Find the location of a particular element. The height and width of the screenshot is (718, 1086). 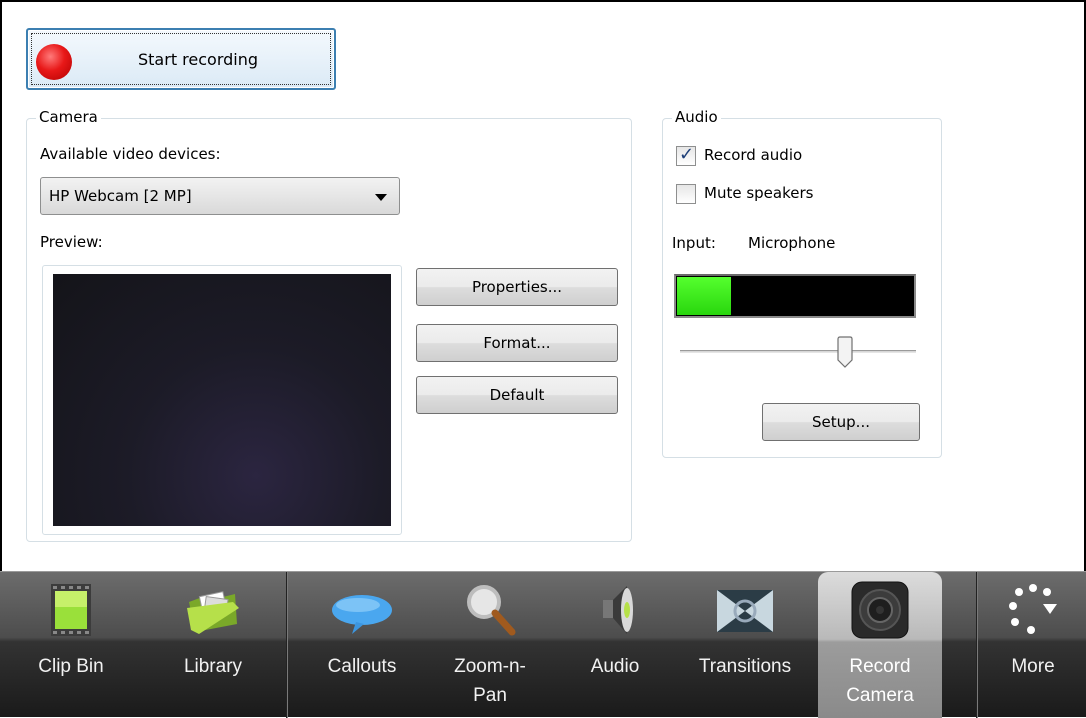

default-button: Default is located at coordinates (517, 395).